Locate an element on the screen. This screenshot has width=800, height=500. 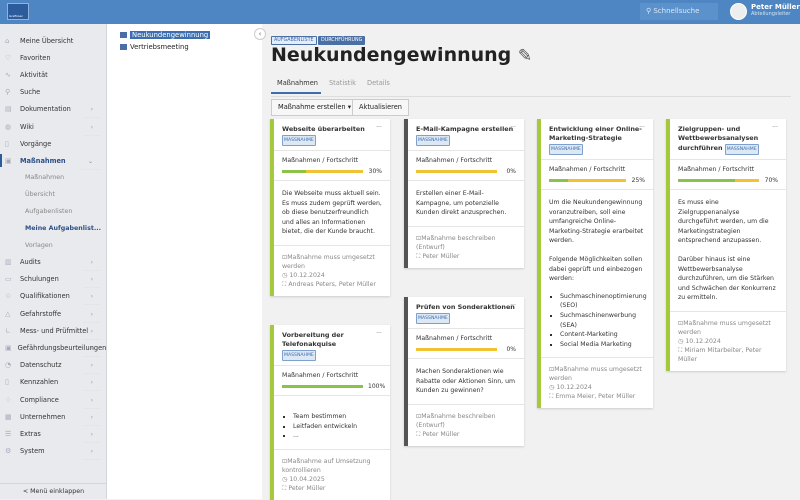
sidebar-subitem: Maßnahmen is located at coordinates (53, 178).